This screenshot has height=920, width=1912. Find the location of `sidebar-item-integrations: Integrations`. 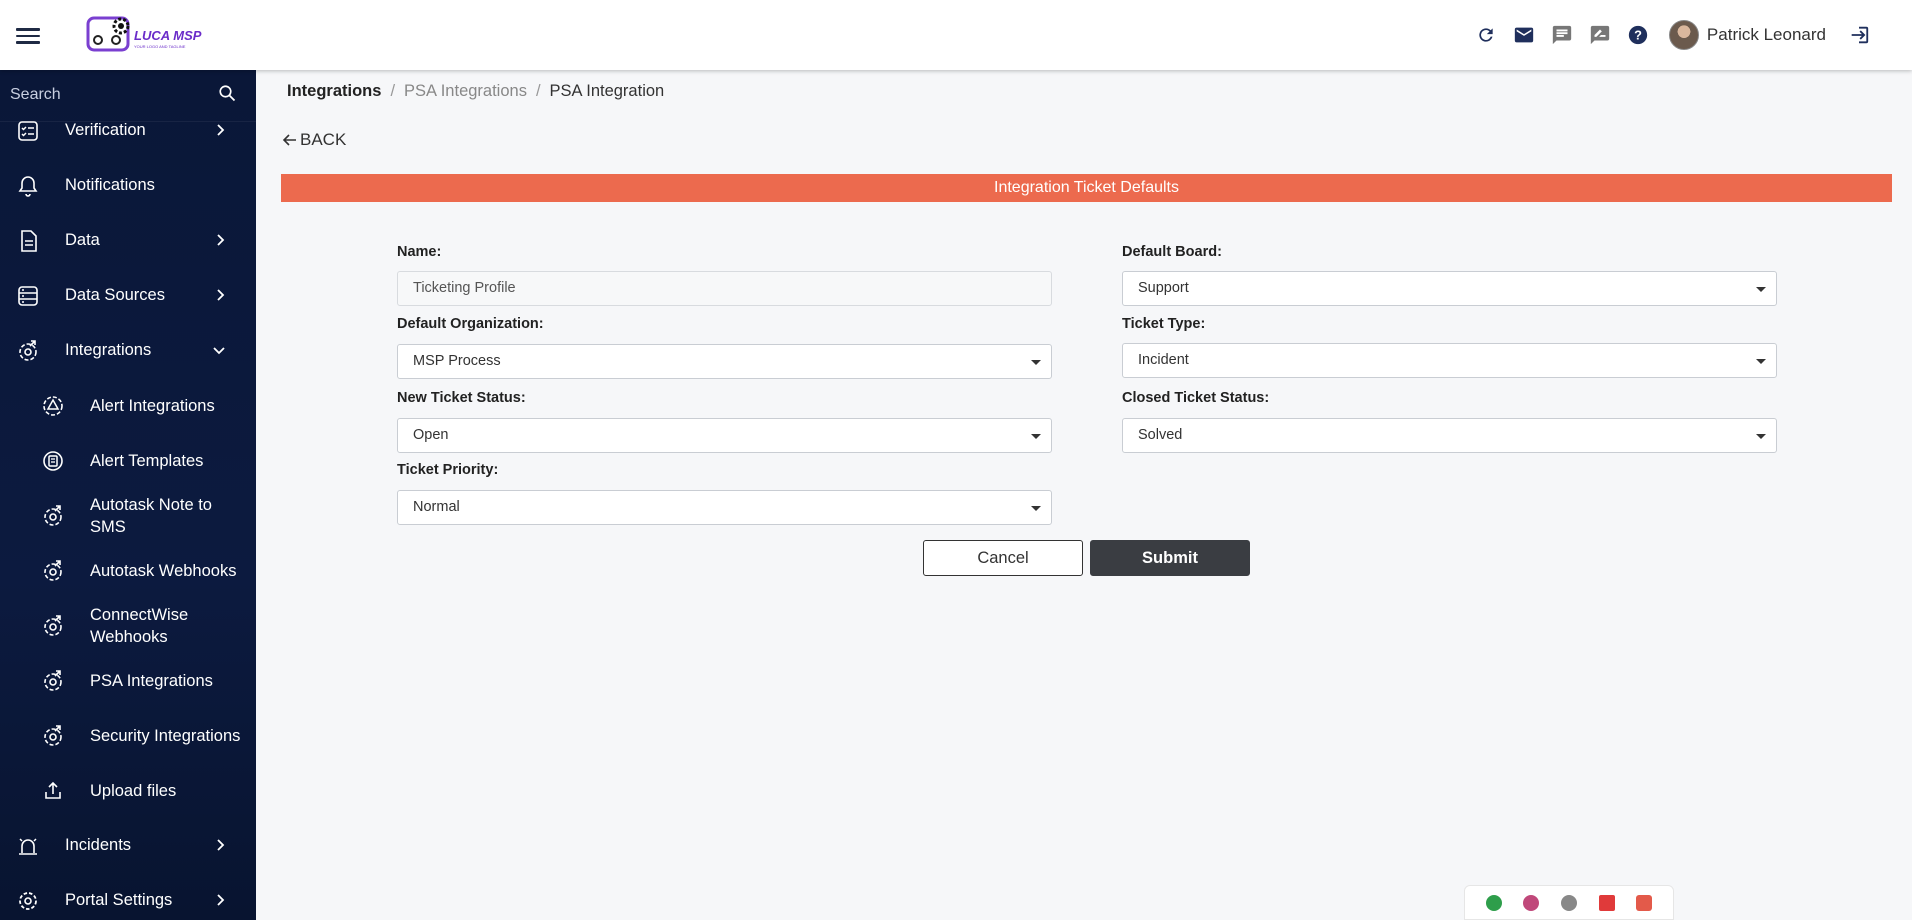

sidebar-item-integrations: Integrations is located at coordinates (128, 350).